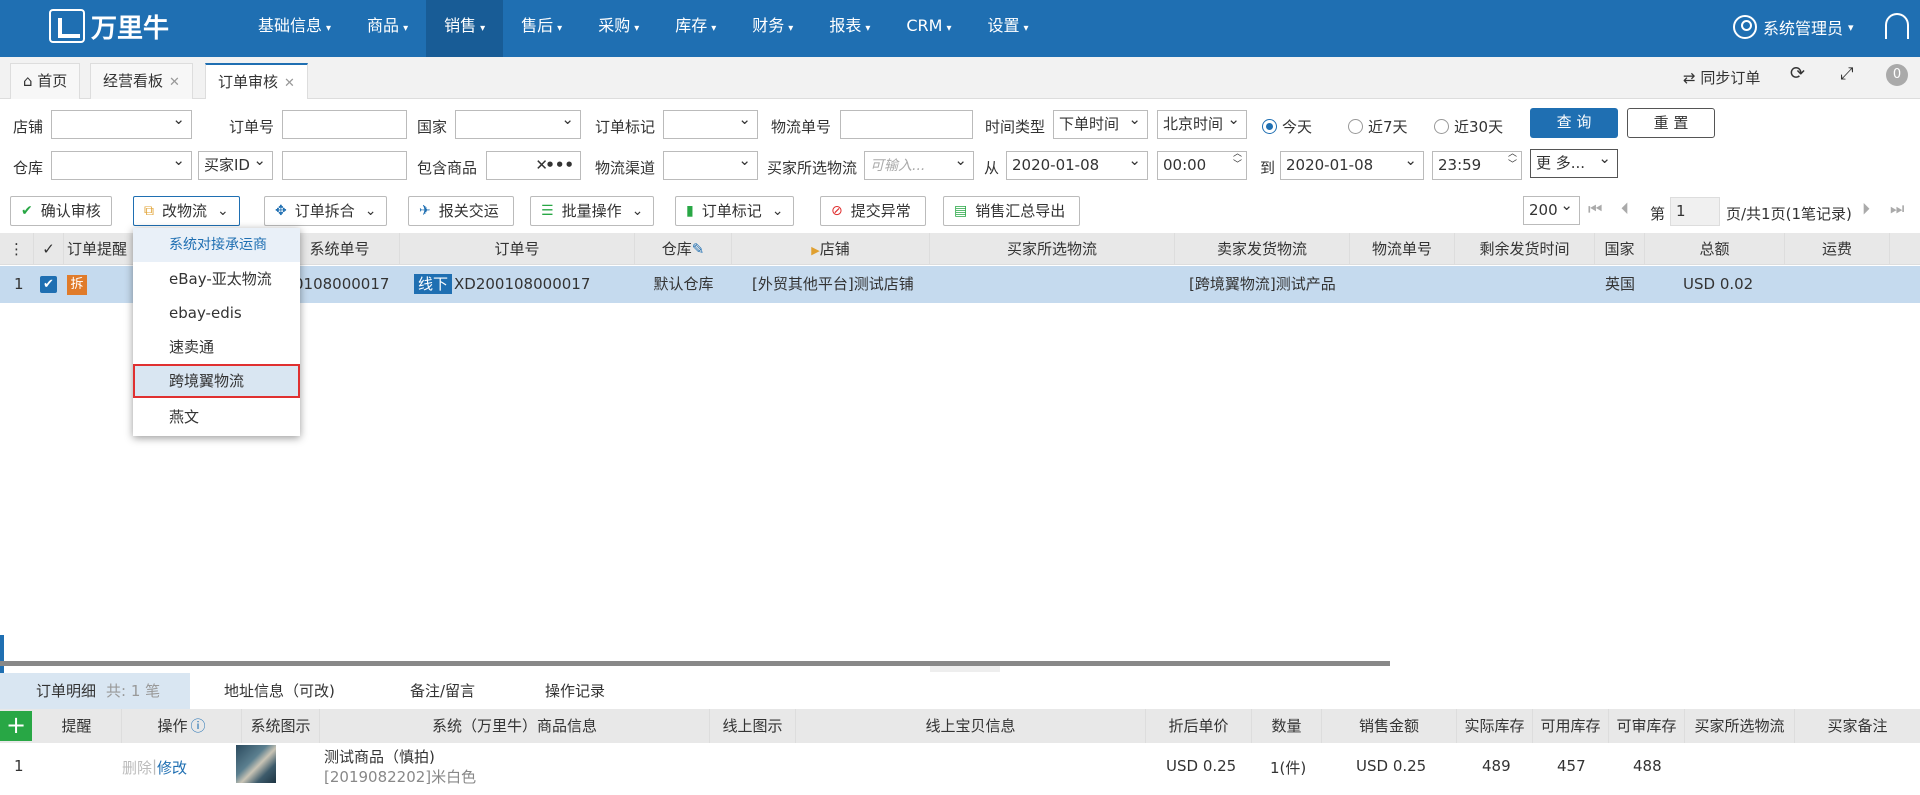  What do you see at coordinates (1671, 123) in the screenshot?
I see `reset-button: 重 置` at bounding box center [1671, 123].